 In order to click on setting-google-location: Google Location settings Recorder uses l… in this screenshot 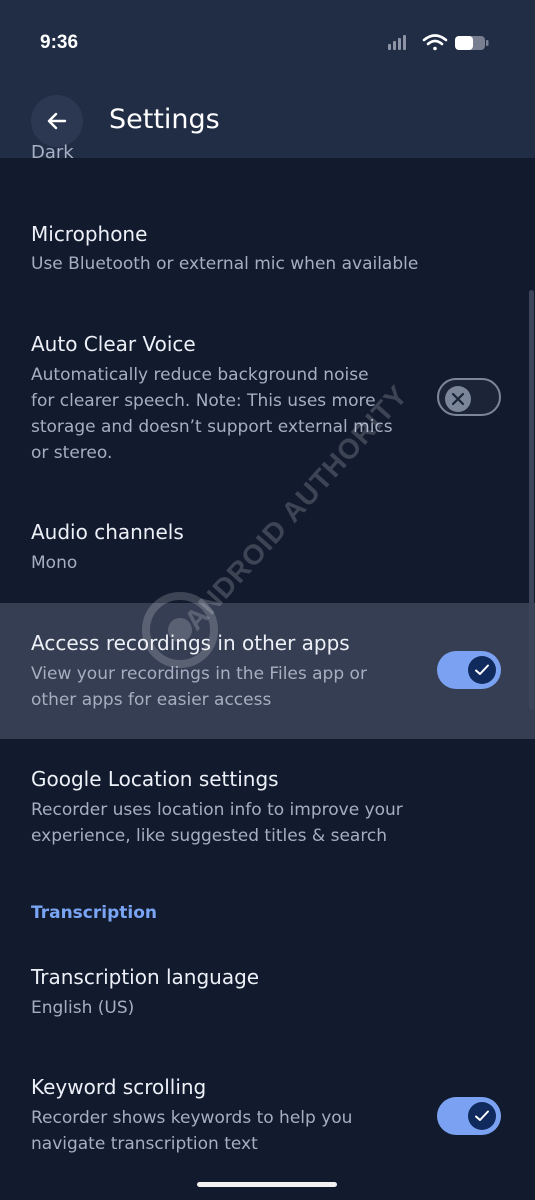, I will do `click(267, 805)`.